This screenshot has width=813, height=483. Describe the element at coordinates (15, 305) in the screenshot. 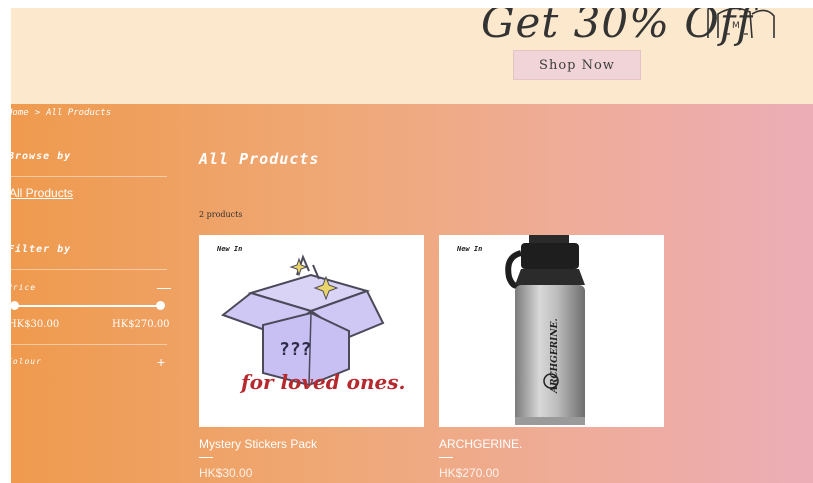

I see `price-slider-min-handle` at that location.